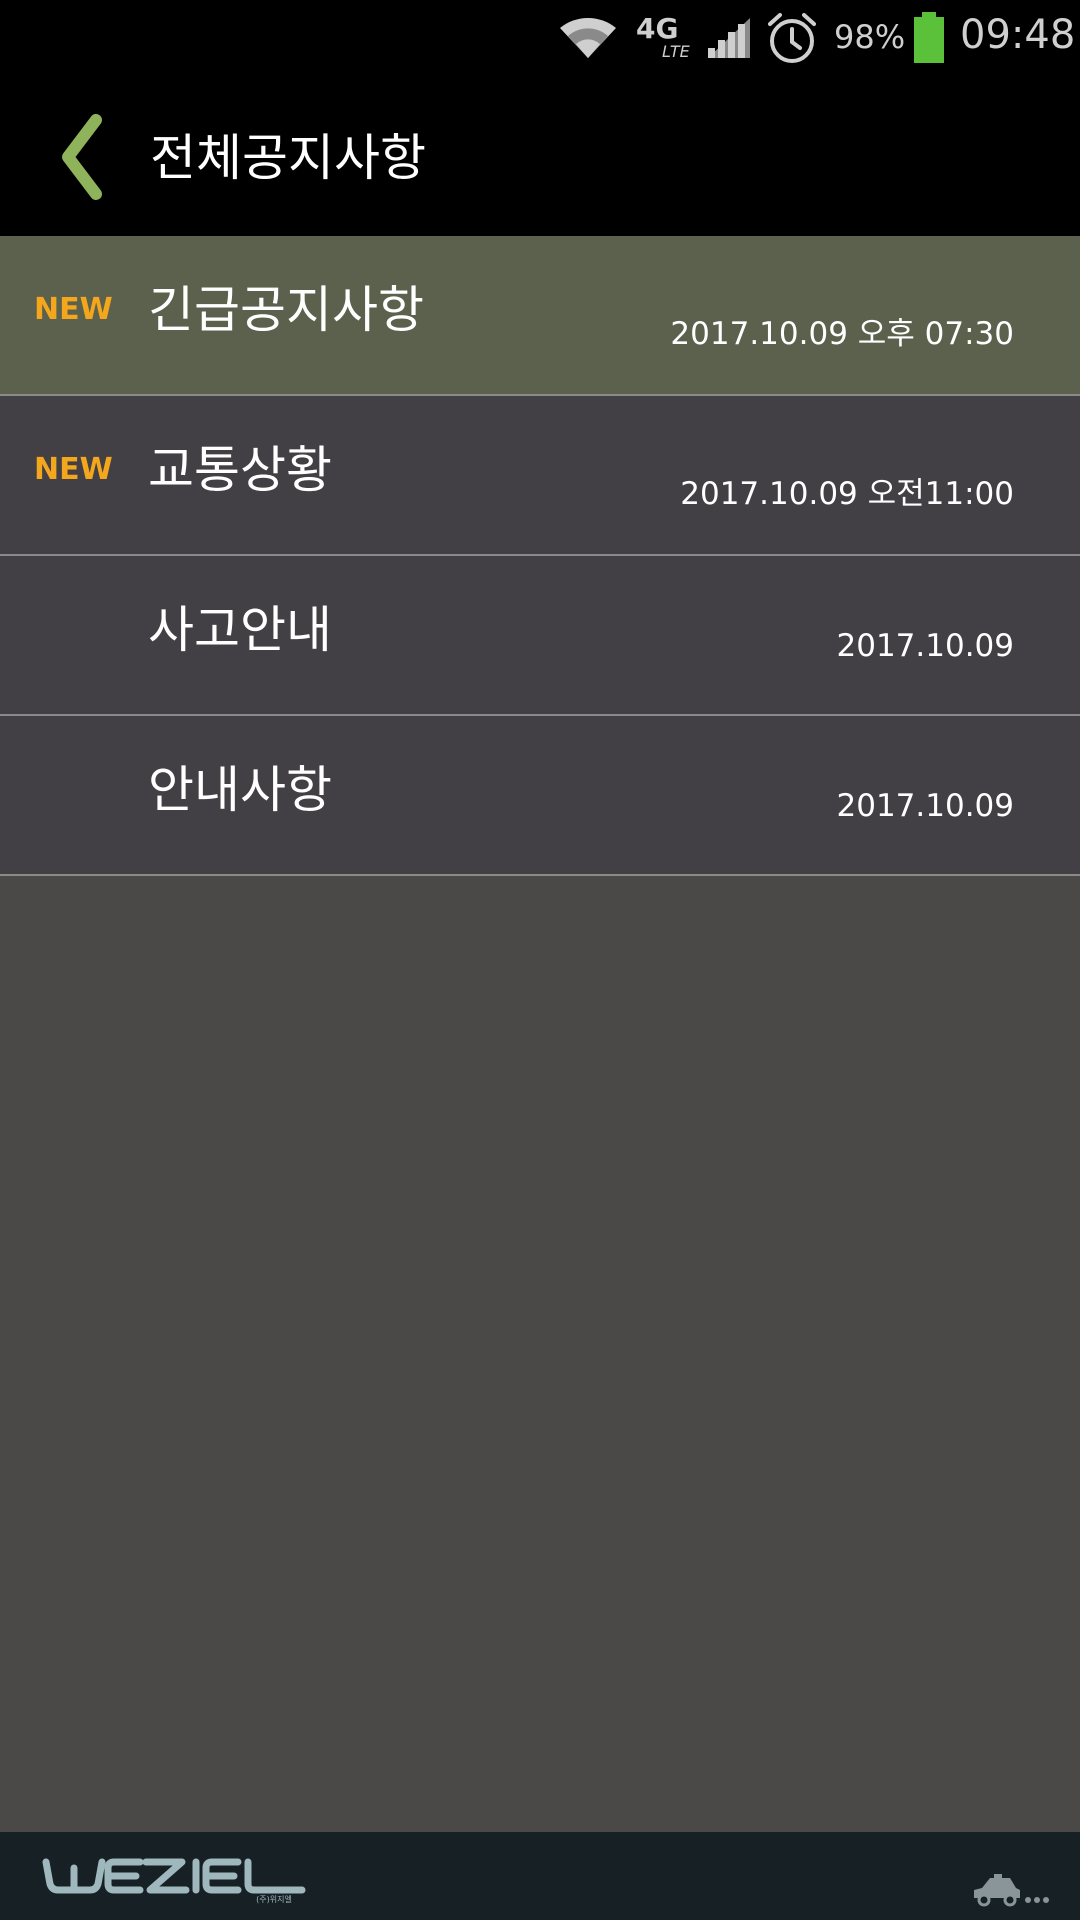 This screenshot has height=1920, width=1080. Describe the element at coordinates (540, 1876) in the screenshot. I see `footer-bar: (주)위지엘` at that location.